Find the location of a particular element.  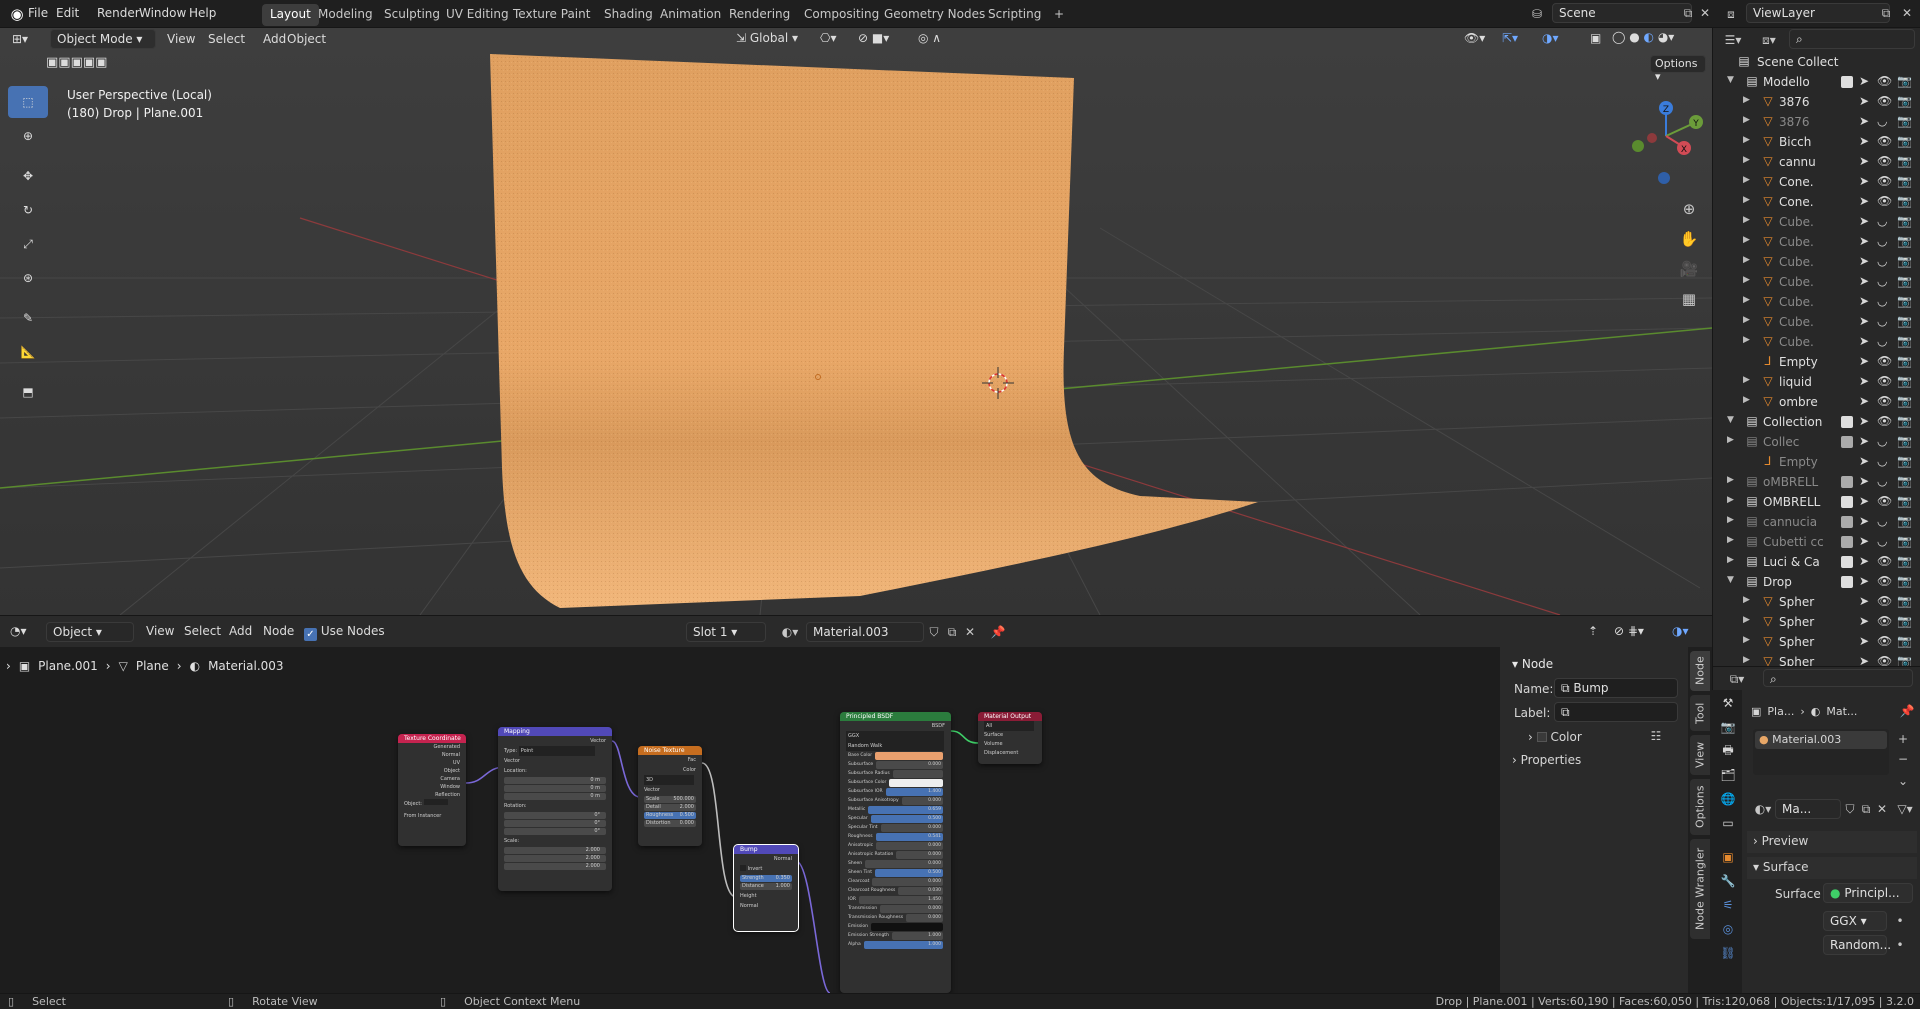

slot-specials-icon: ⌄ is located at coordinates (1903, 781).